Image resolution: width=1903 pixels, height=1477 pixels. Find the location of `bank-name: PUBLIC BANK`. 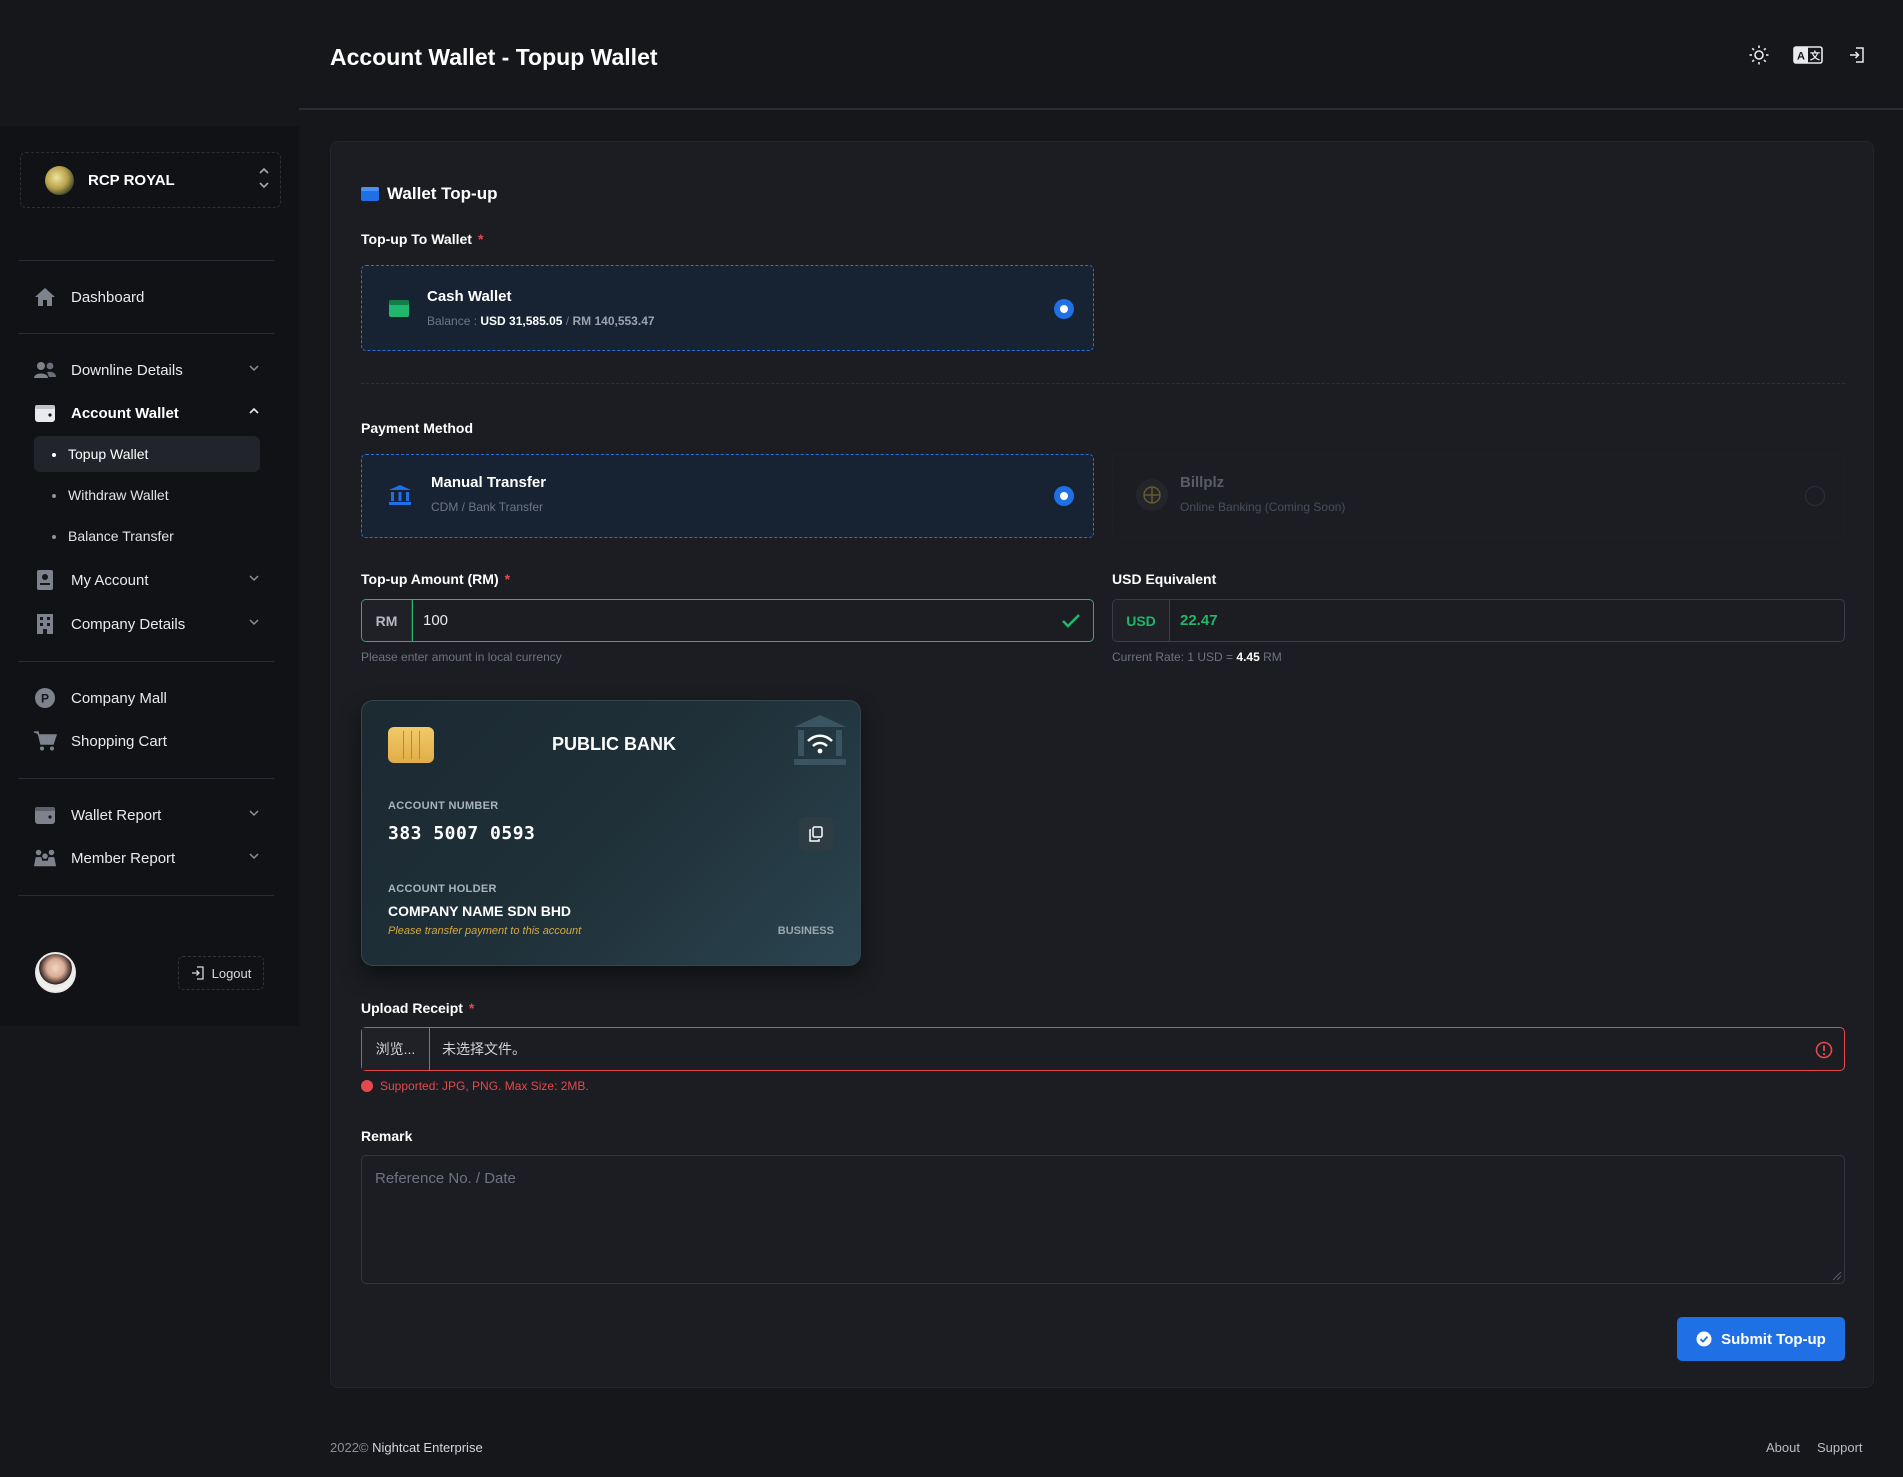

bank-name: PUBLIC BANK is located at coordinates (614, 744).